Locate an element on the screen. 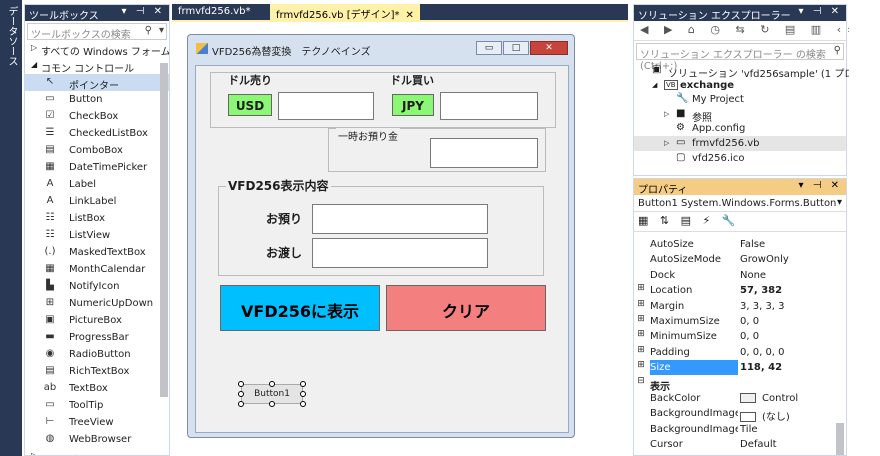 This screenshot has height=456, width=880. minimize-icon: ▭ is located at coordinates (489, 48).